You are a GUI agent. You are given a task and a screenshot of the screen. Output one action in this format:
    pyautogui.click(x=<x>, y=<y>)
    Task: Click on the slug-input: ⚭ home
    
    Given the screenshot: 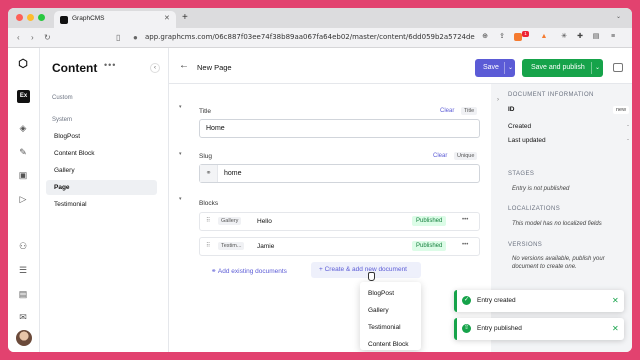 What is the action you would take?
    pyautogui.click(x=339, y=173)
    